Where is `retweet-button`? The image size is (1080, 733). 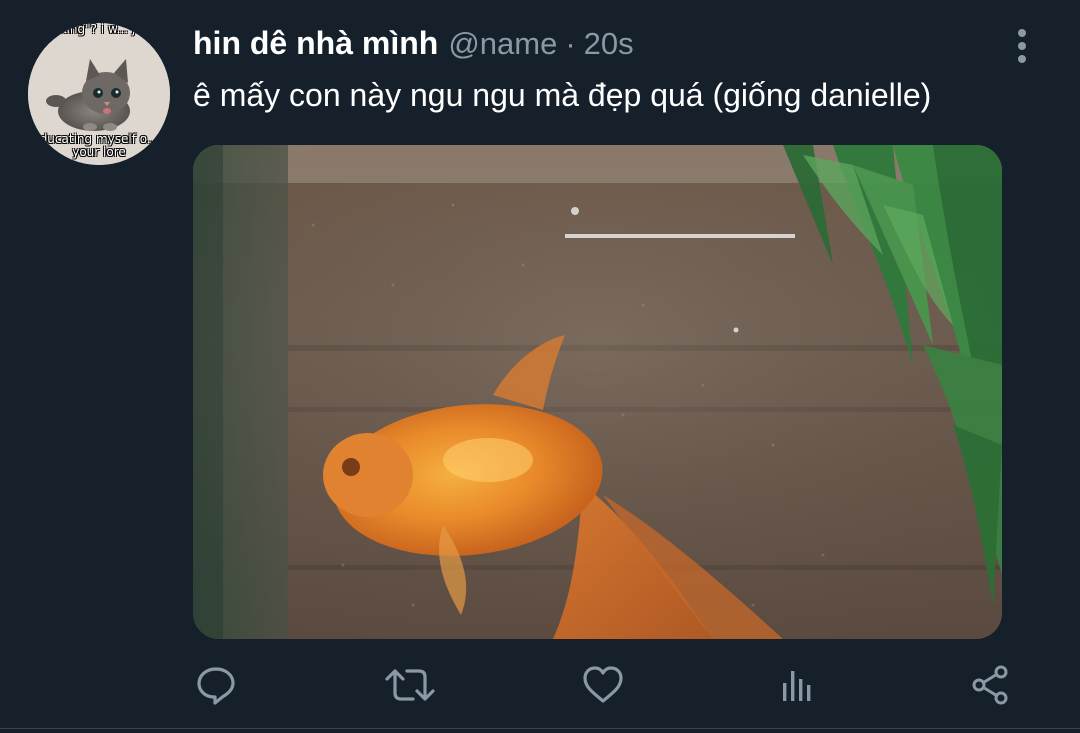 retweet-button is located at coordinates (410, 685).